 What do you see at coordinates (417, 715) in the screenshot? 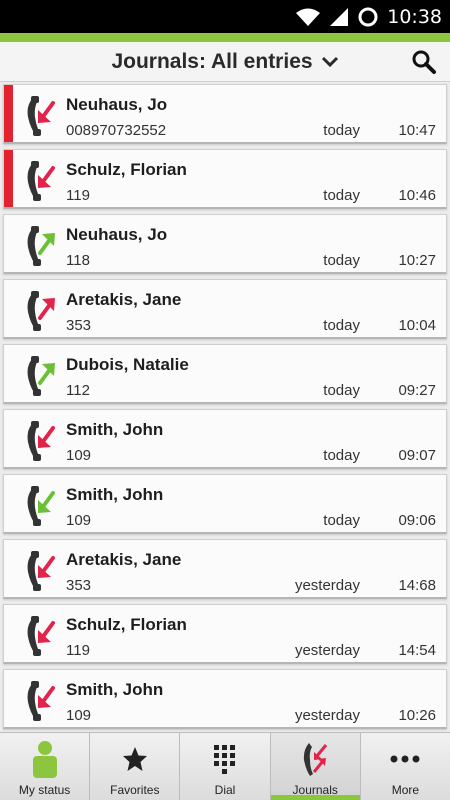
I see `call-time: 10:26` at bounding box center [417, 715].